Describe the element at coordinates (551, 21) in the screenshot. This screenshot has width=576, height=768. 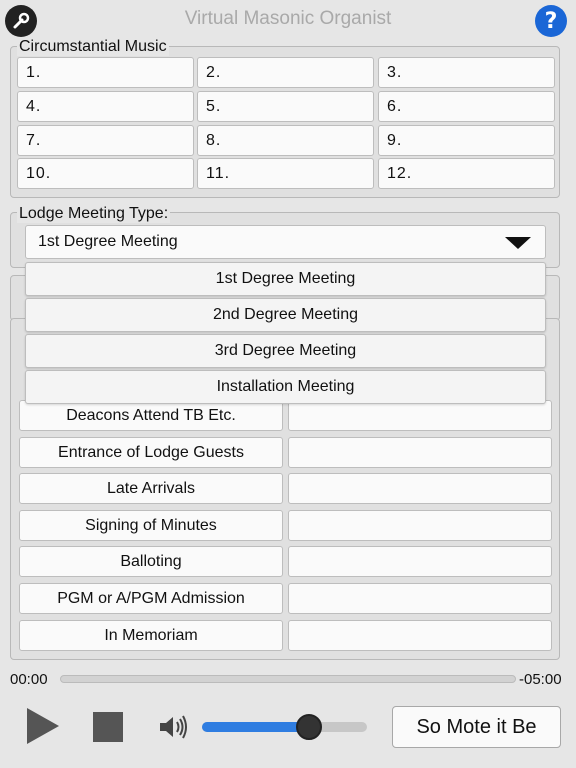
I see `question-mark-icon: ?` at that location.